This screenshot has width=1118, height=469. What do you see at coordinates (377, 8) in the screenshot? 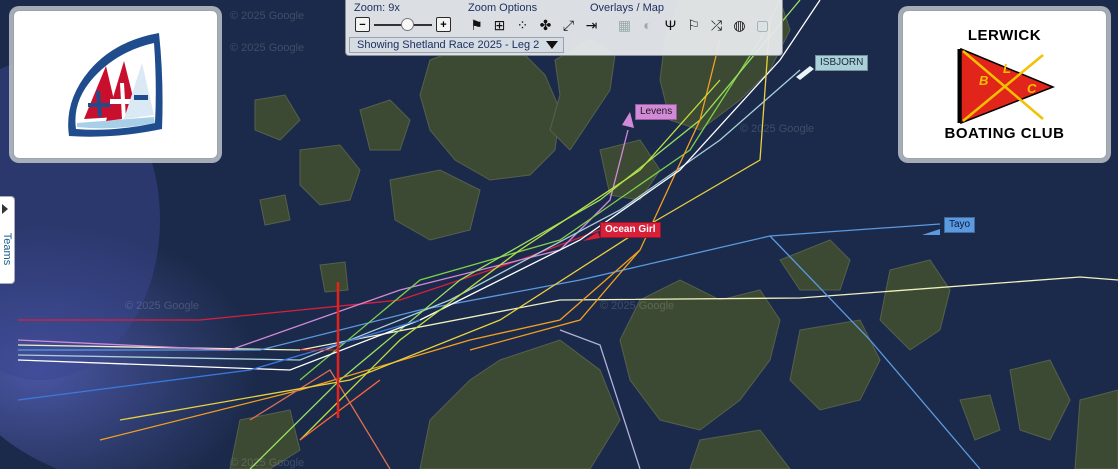
I see `zoom-label: Zoom: 9x` at bounding box center [377, 8].